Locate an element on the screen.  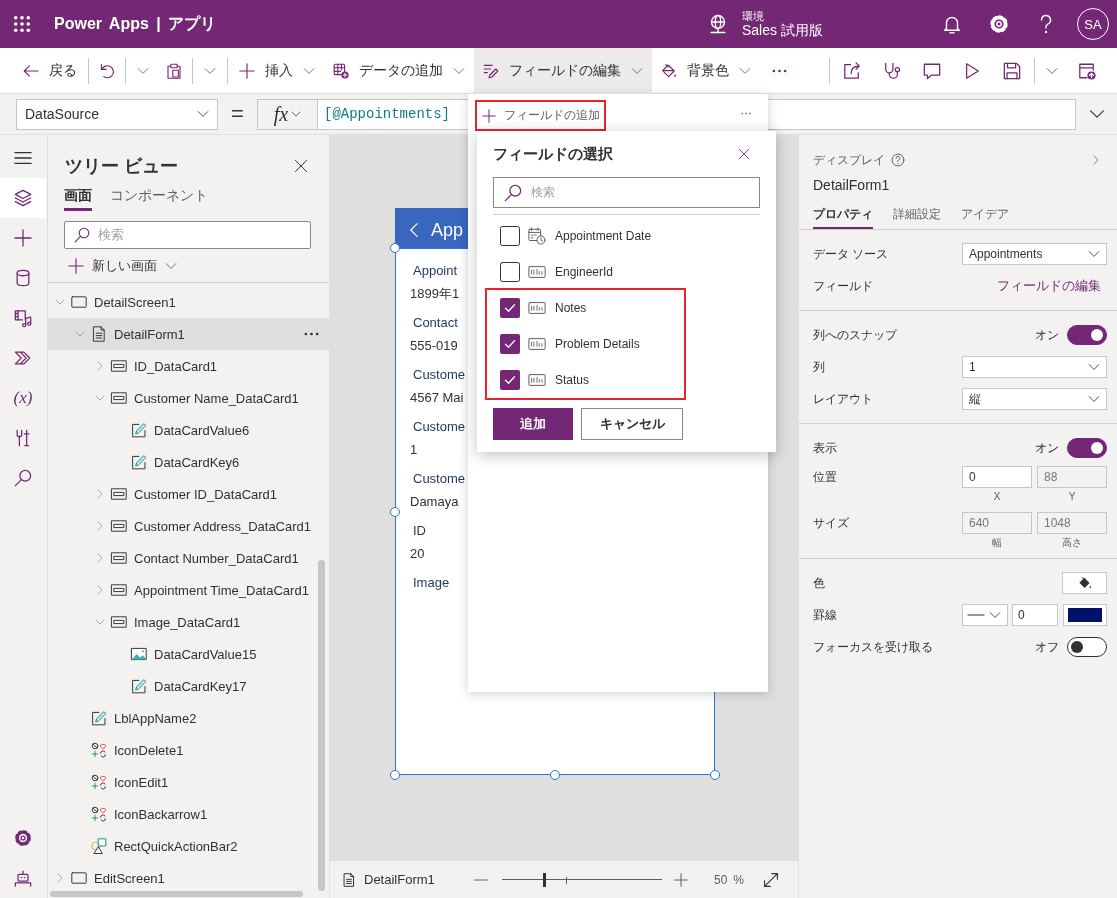
property-label: 表示 is located at coordinates (825, 448).